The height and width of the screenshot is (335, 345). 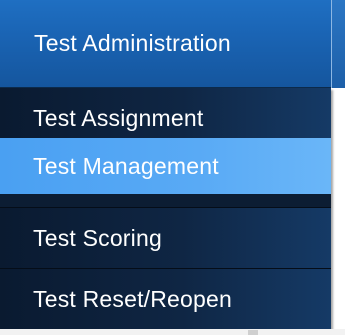 I want to click on menu-item-label: Test Assignment, so click(x=118, y=117).